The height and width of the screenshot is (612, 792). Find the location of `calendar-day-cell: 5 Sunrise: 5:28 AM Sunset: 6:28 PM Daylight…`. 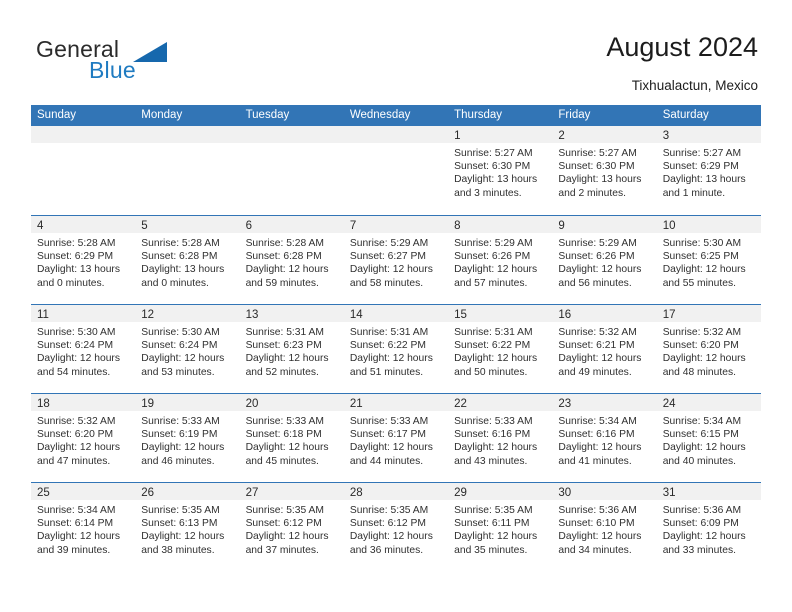

calendar-day-cell: 5 Sunrise: 5:28 AM Sunset: 6:28 PM Daylight… is located at coordinates (187, 260).